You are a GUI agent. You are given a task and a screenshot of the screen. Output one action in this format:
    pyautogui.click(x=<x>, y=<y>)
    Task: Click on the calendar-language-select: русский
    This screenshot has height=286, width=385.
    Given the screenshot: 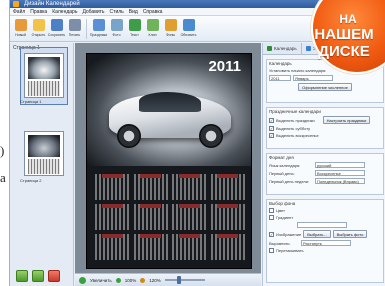 What is the action you would take?
    pyautogui.click(x=340, y=165)
    